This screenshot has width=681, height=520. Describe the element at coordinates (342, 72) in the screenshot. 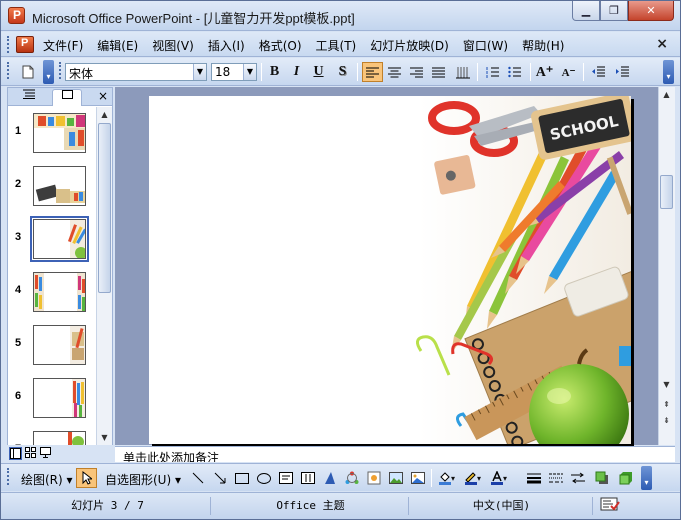

I see `shadow-button: S` at that location.